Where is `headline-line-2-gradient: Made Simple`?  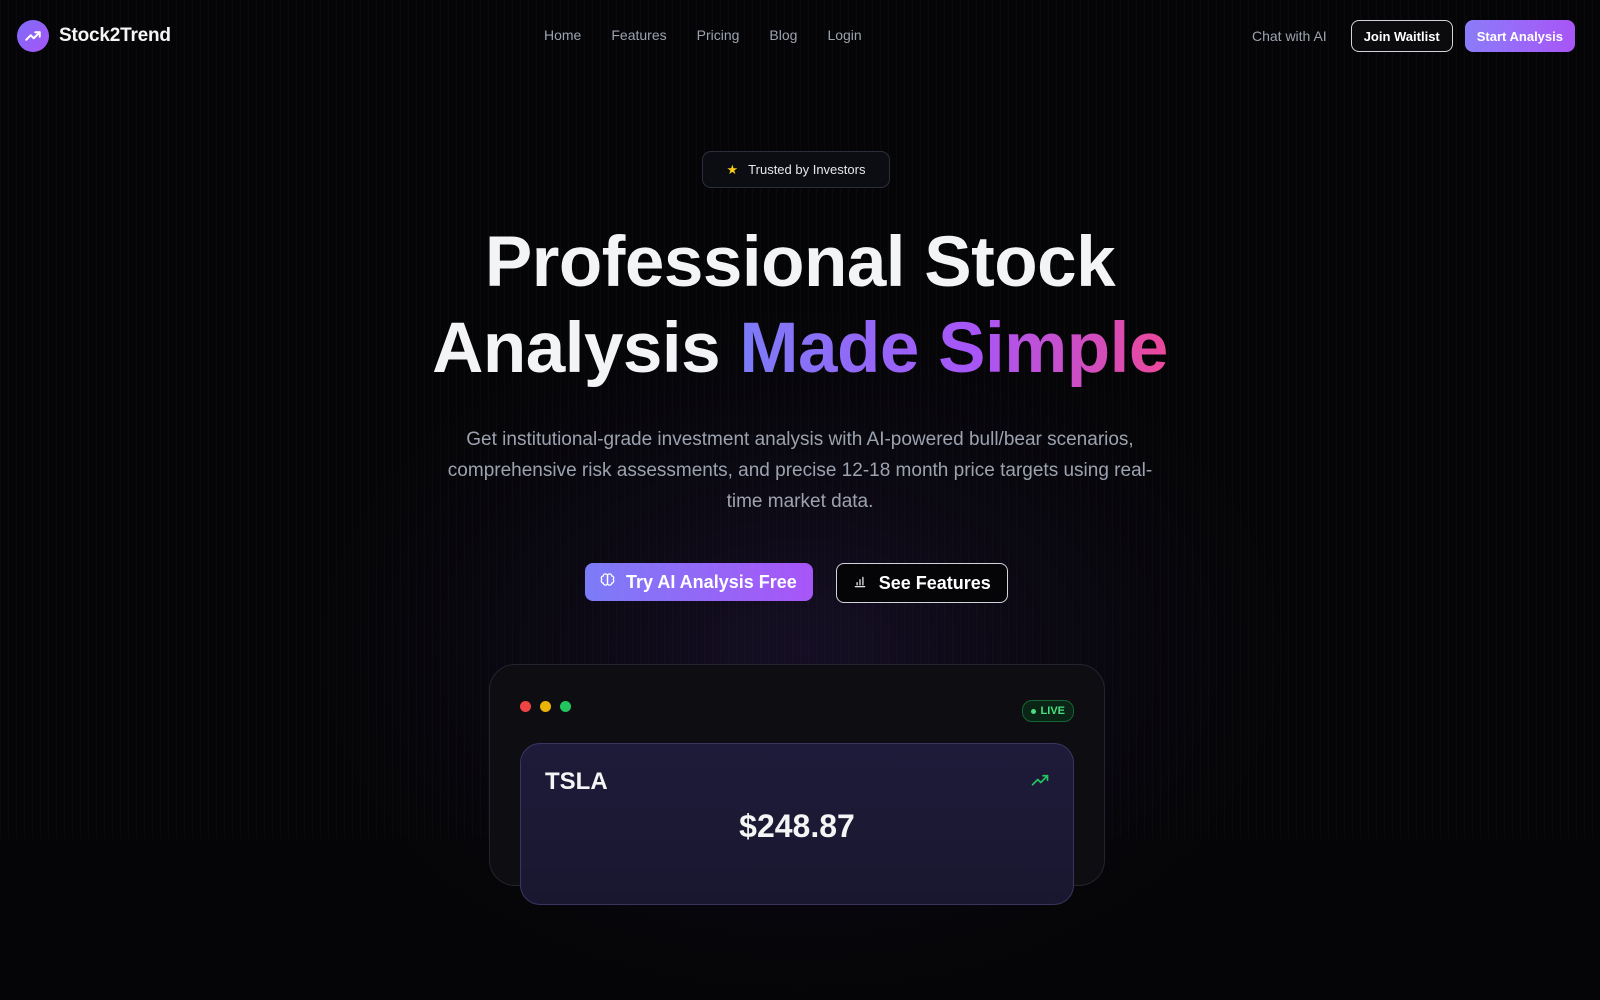
headline-line-2-gradient: Made Simple is located at coordinates (953, 348).